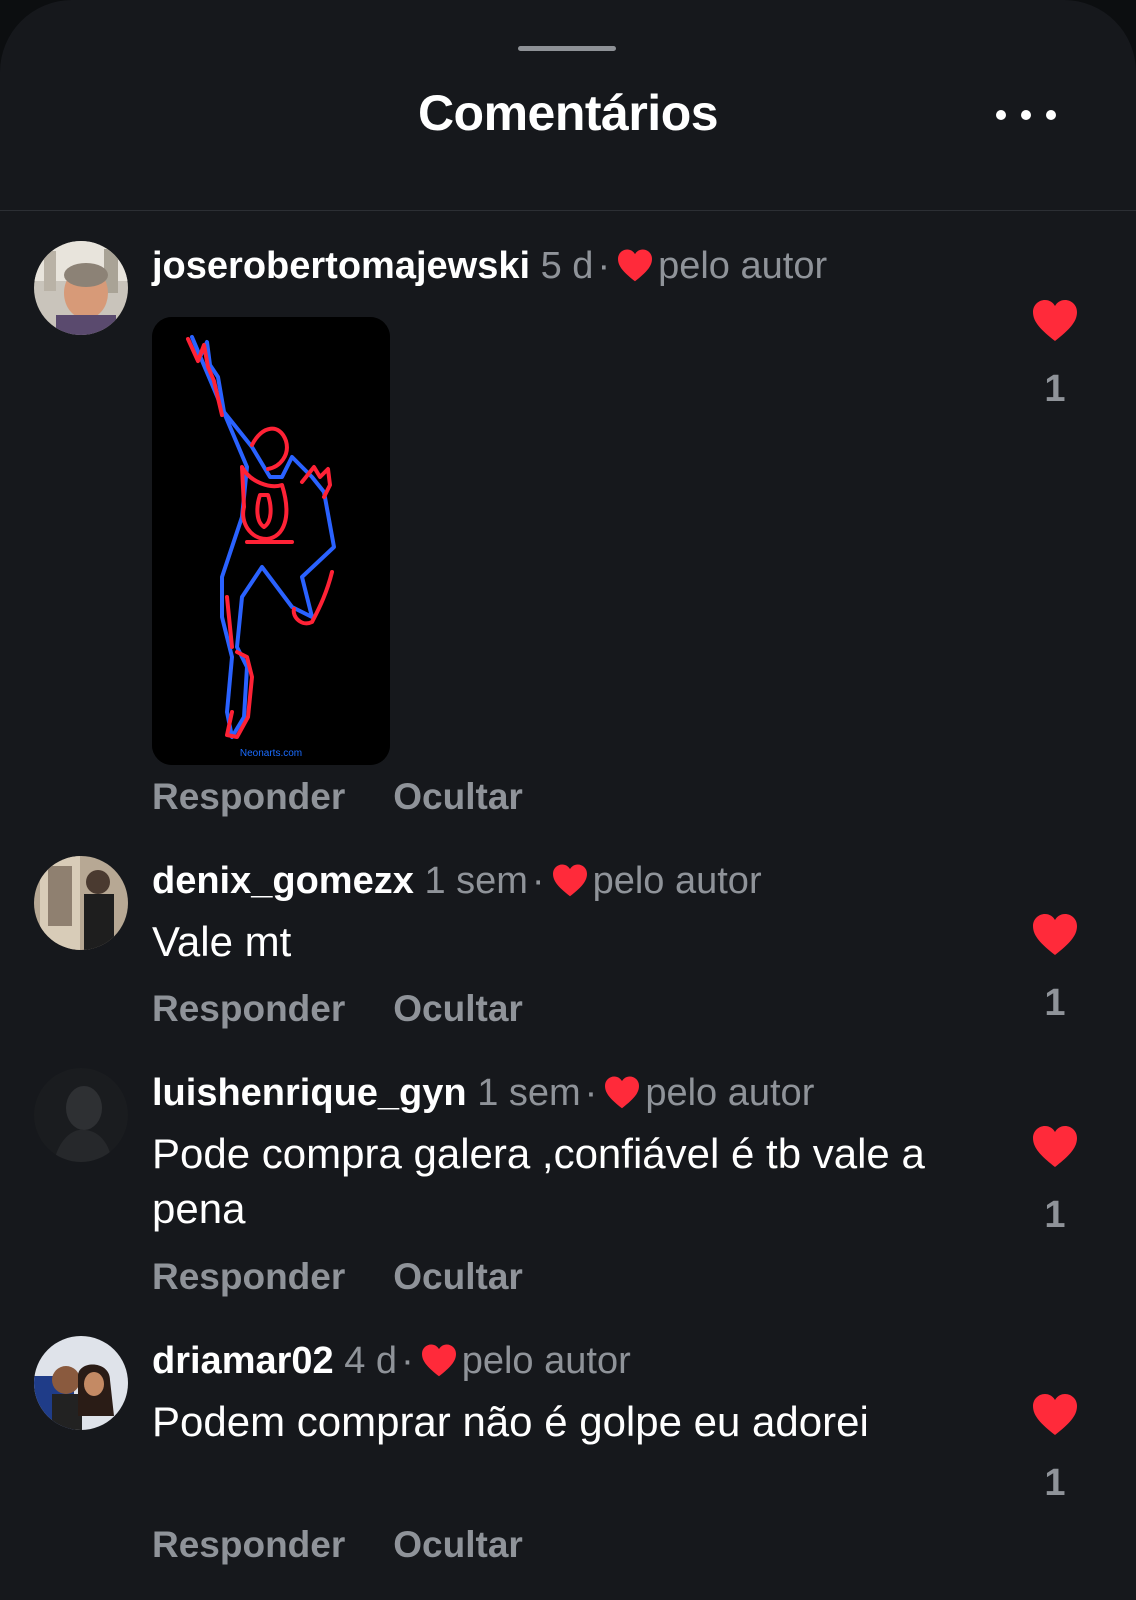 The width and height of the screenshot is (1136, 1600). What do you see at coordinates (309, 1093) in the screenshot?
I see `username: luishenrique_gyn` at bounding box center [309, 1093].